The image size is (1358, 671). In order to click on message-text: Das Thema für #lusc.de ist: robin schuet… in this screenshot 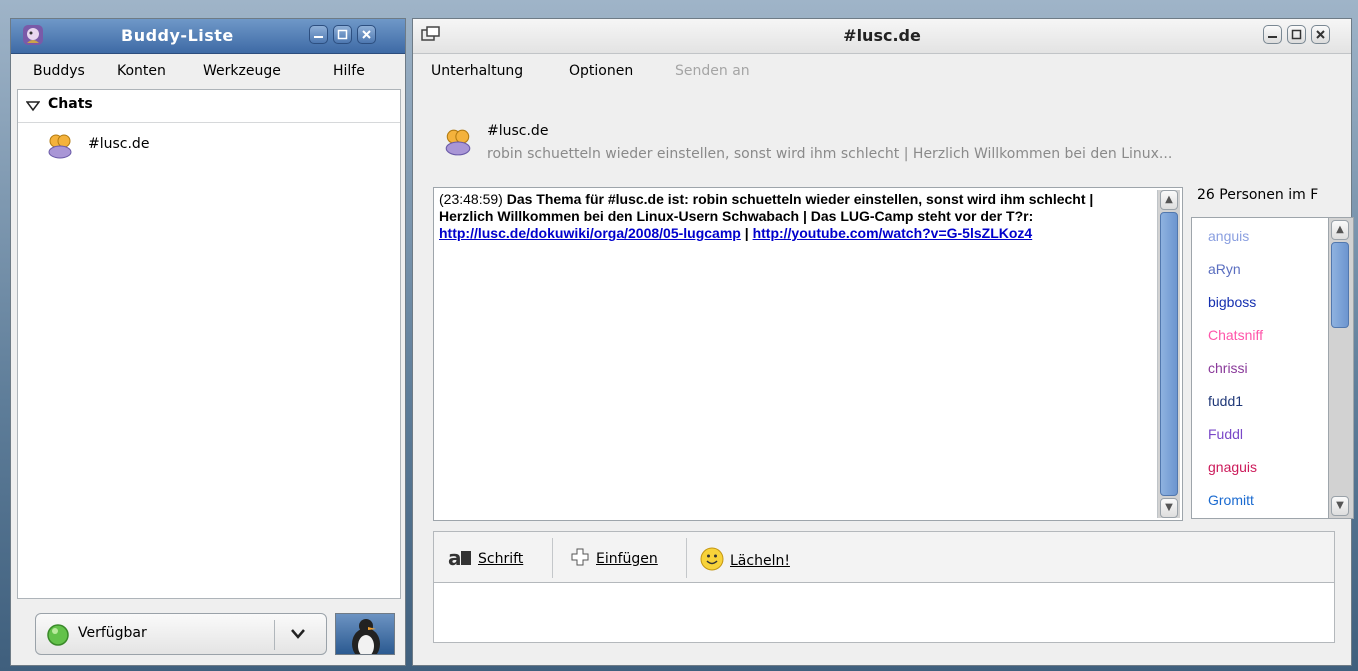, I will do `click(766, 207)`.